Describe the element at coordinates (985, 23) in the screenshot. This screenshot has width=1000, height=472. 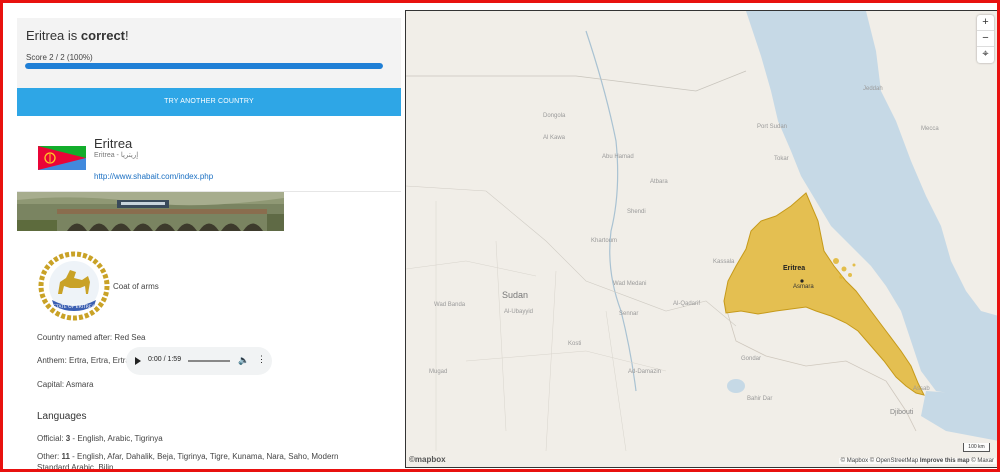
I see `zoom-in-button: +` at that location.